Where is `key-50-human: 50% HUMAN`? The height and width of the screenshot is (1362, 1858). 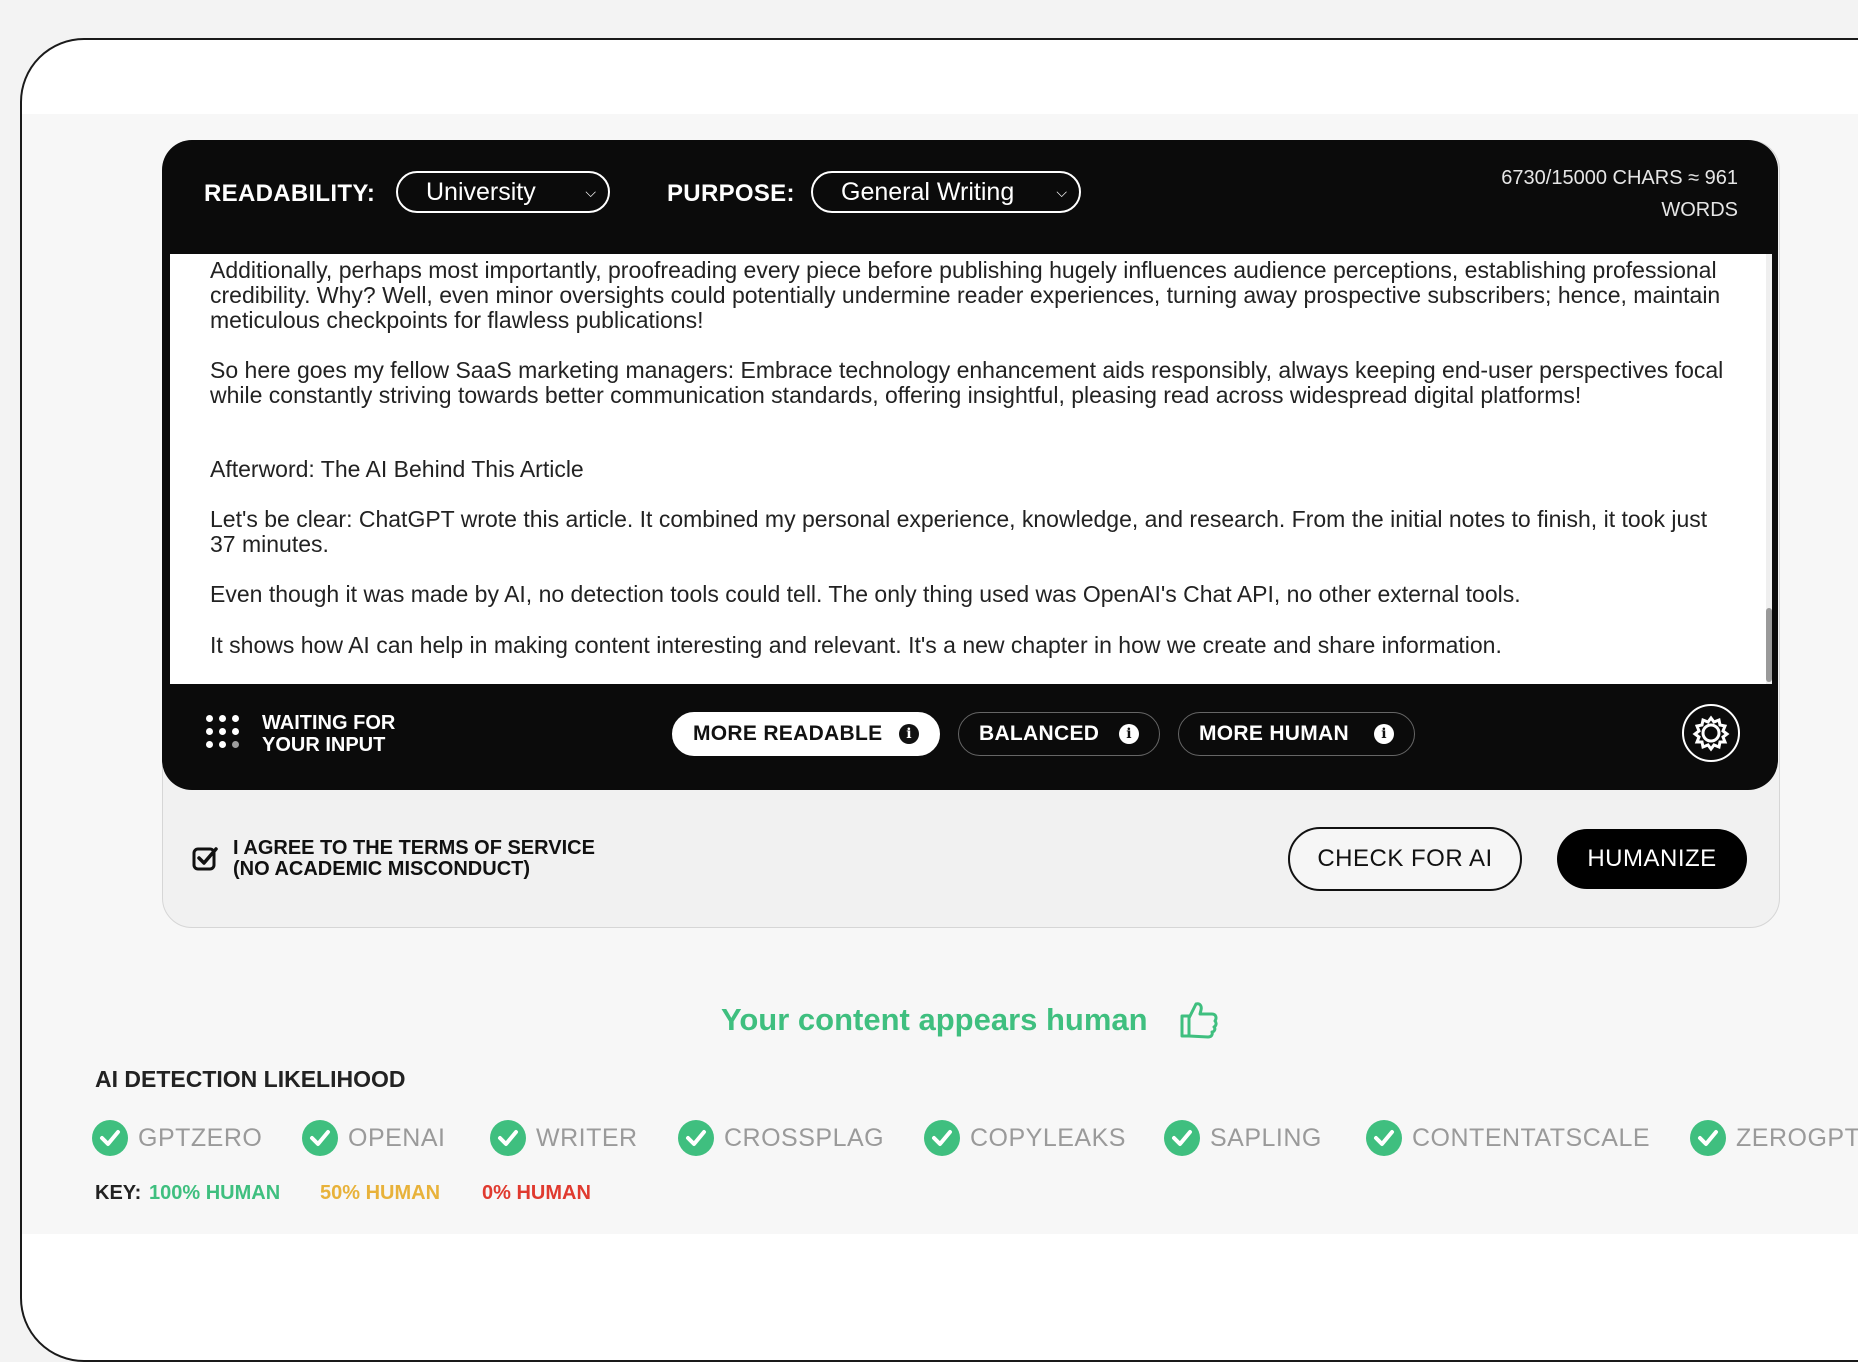 key-50-human: 50% HUMAN is located at coordinates (380, 1193).